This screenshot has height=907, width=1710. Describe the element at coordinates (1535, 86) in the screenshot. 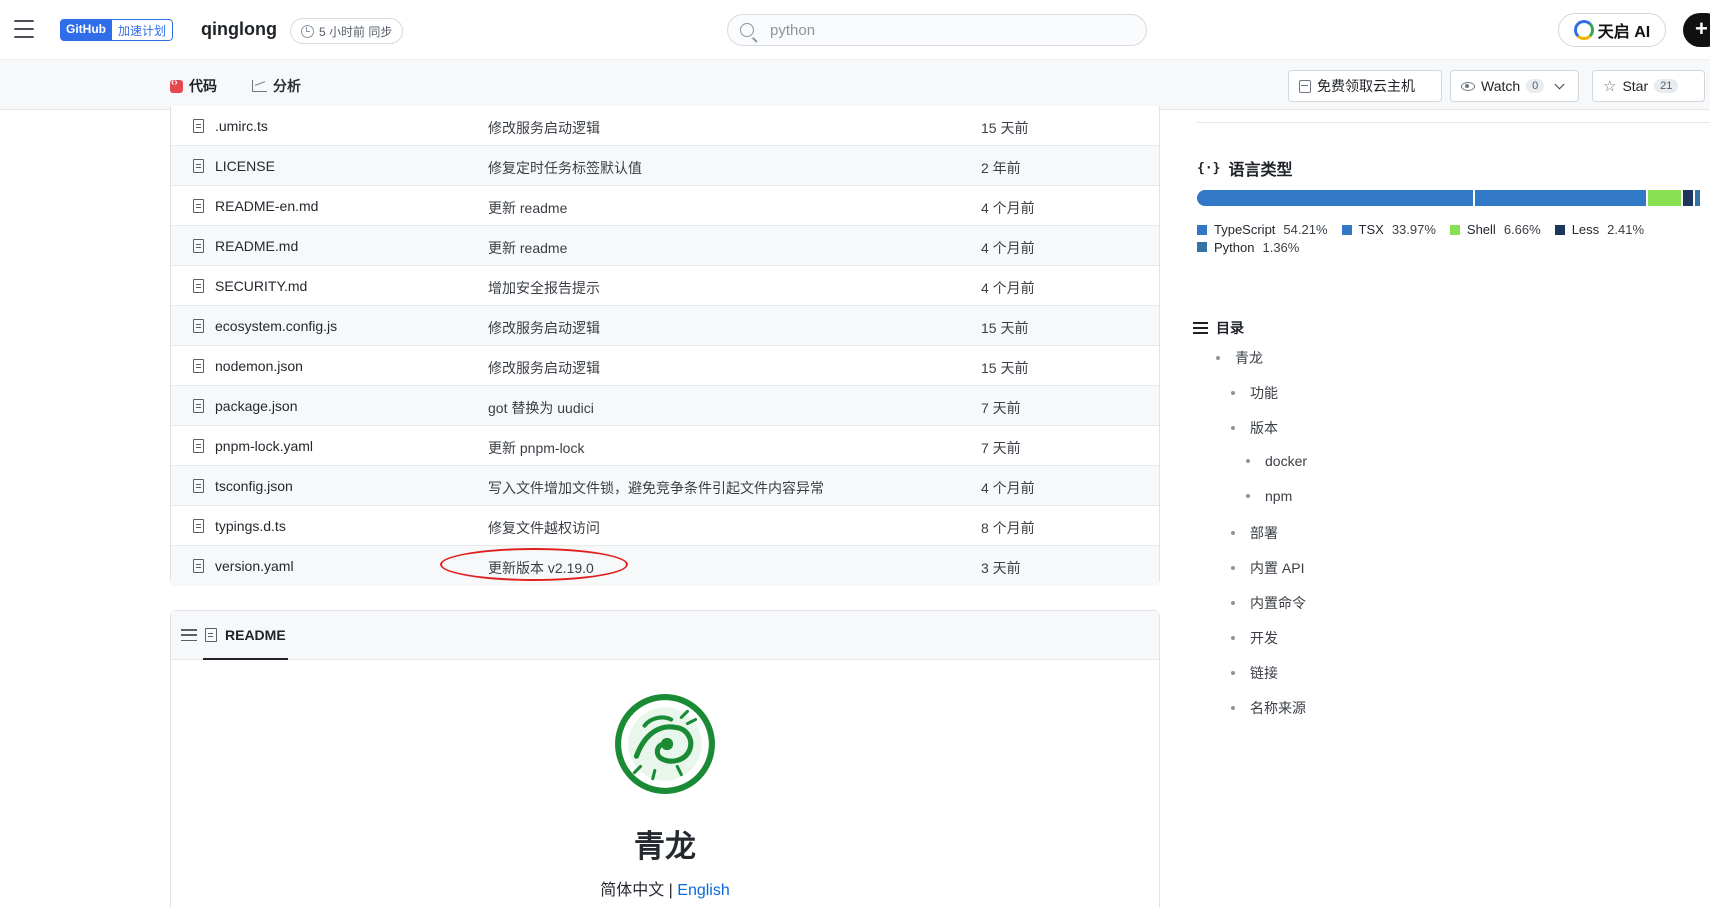

I see `watch-count: 0` at that location.